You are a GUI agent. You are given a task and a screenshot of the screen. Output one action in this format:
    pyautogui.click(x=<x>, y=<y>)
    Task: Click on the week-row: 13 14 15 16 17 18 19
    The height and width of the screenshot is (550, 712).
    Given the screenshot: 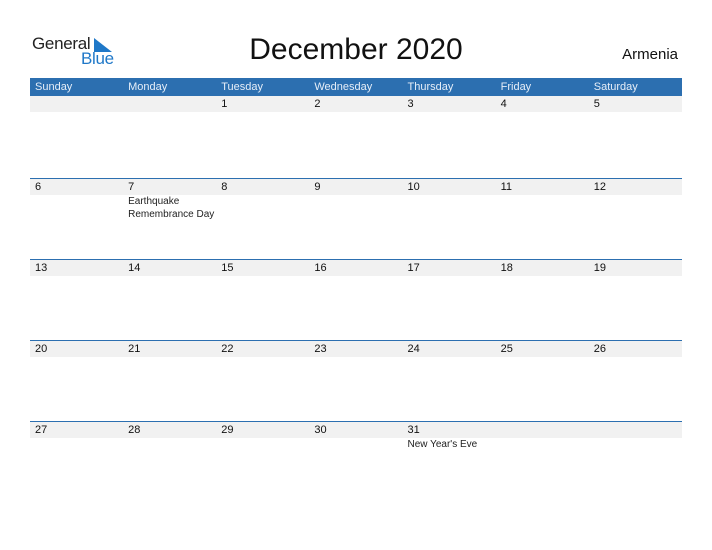 What is the action you would take?
    pyautogui.click(x=356, y=299)
    